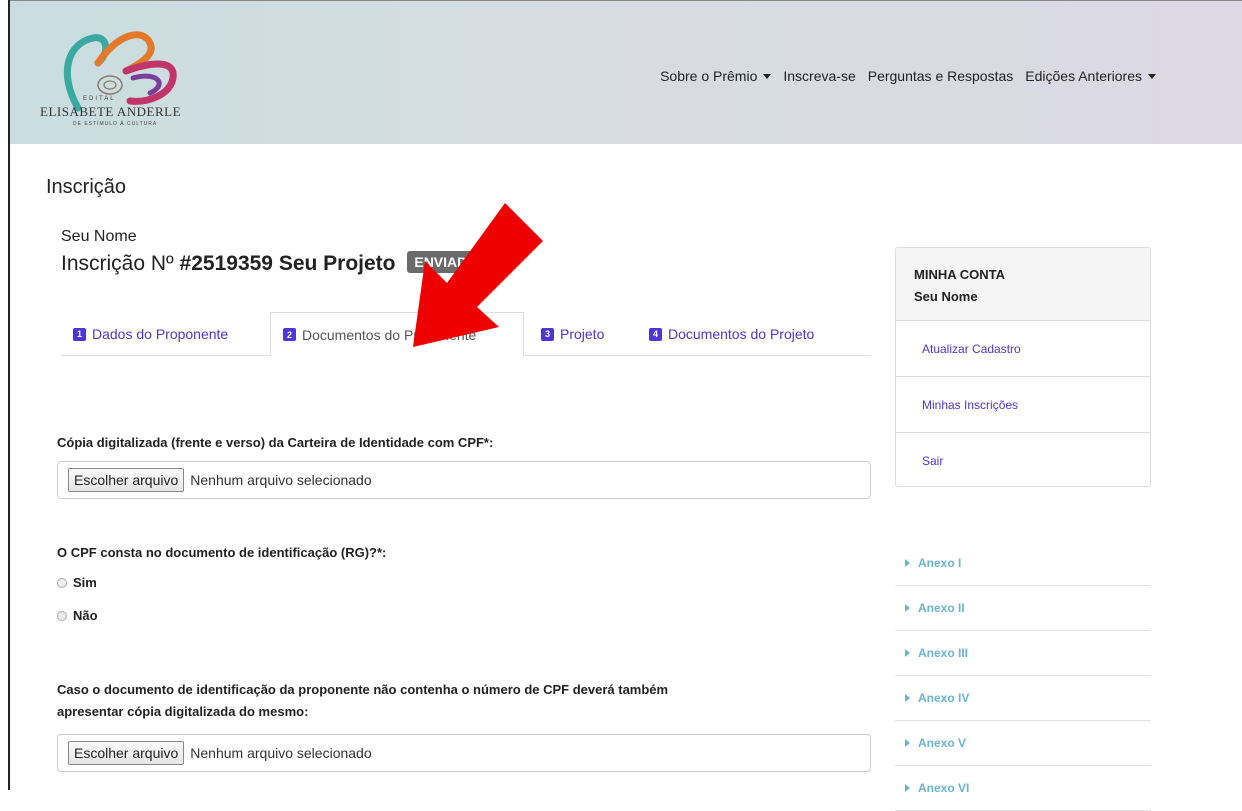 Image resolution: width=1242 pixels, height=811 pixels. I want to click on tab-number-badge: 1, so click(79, 334).